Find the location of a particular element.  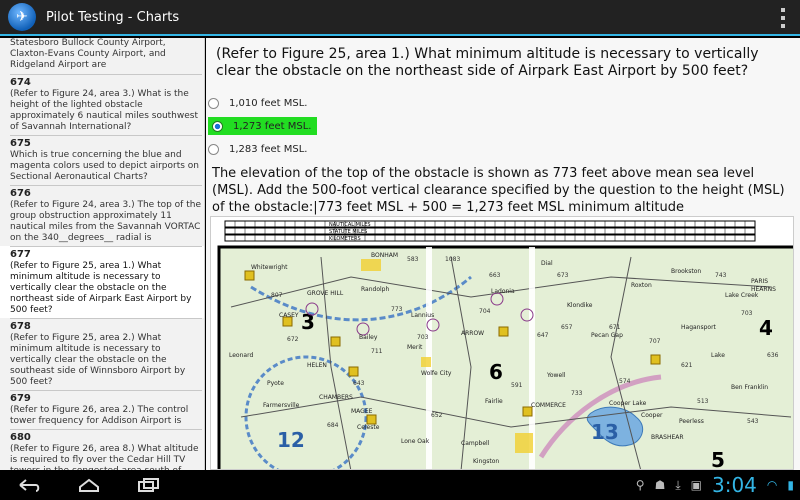

area-number: 6 is located at coordinates (496, 372).